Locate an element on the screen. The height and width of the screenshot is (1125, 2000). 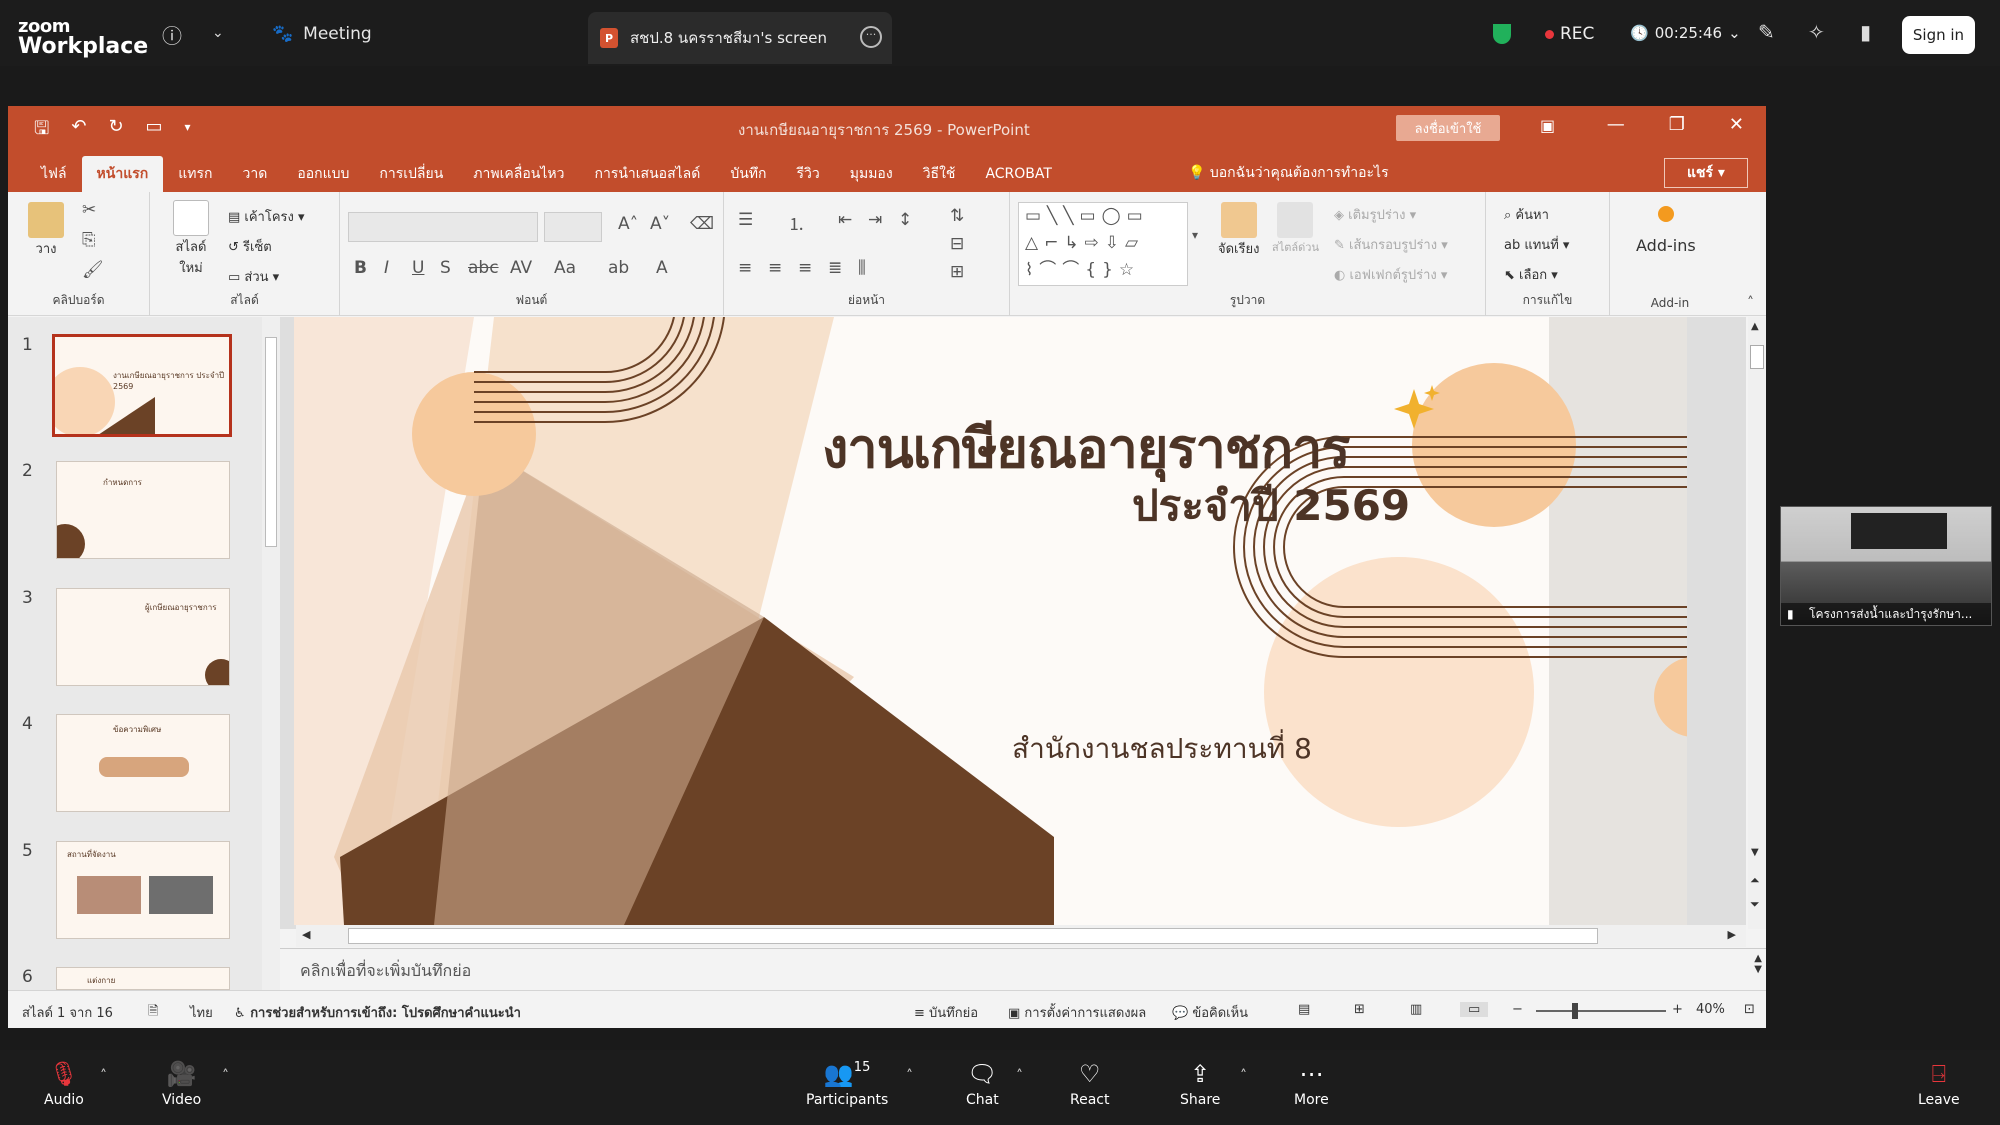
grow-font-icon: A˄ is located at coordinates (628, 224).